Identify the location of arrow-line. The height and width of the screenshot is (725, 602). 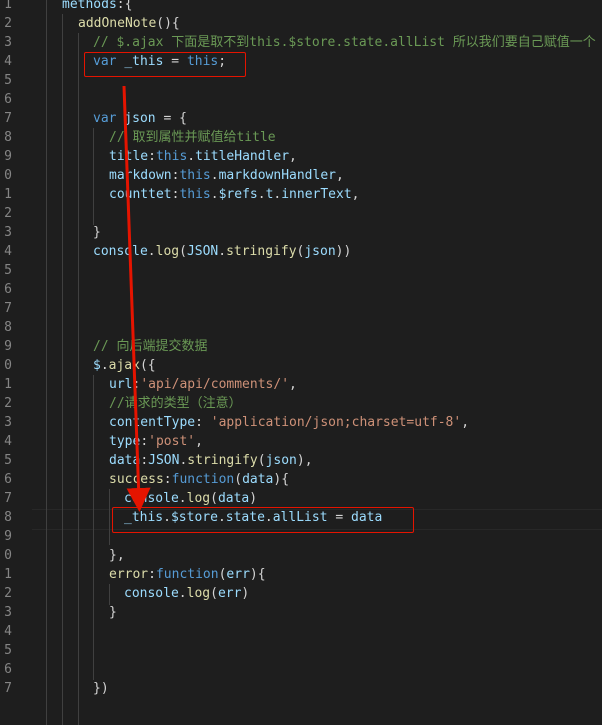
(136, 298).